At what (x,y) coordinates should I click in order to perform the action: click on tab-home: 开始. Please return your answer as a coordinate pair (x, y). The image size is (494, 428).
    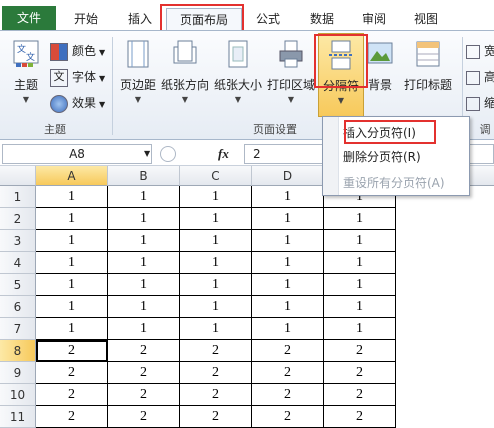
    Looking at the image, I should click on (86, 19).